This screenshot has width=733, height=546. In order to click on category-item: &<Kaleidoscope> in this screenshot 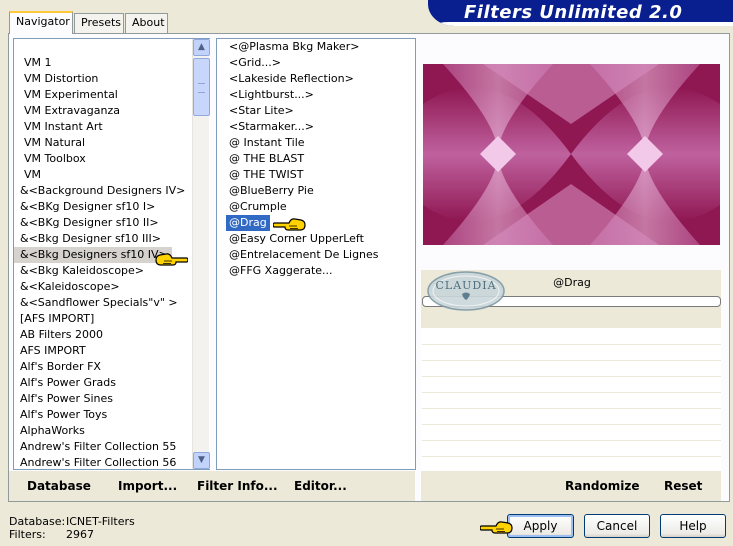, I will do `click(112, 287)`.